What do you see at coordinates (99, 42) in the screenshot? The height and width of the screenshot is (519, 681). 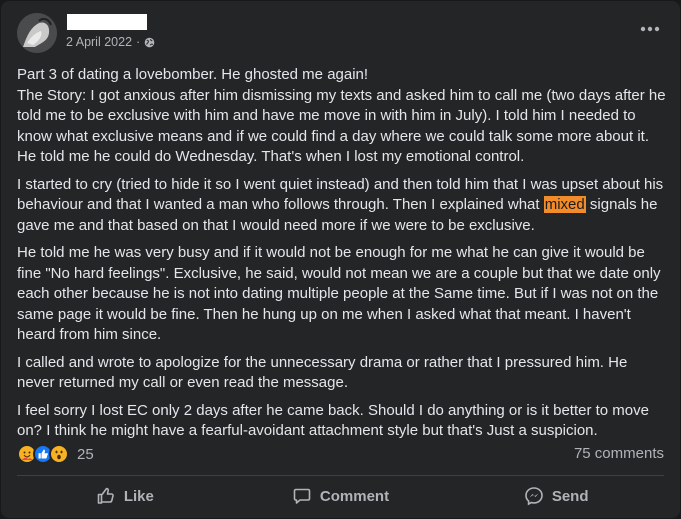 I see `post-date: 2 April 2022` at bounding box center [99, 42].